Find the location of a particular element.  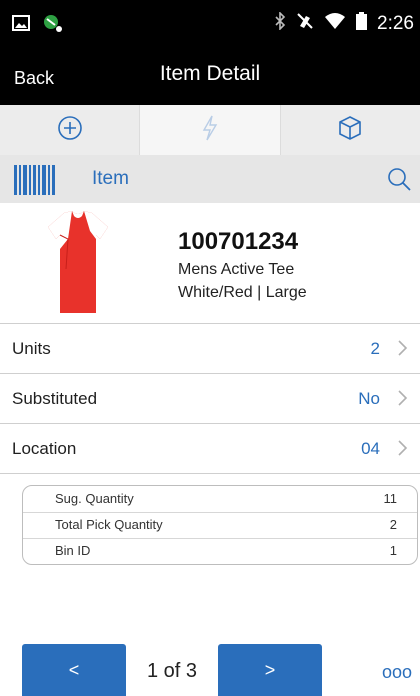

page-indicator: 1 of 3 is located at coordinates (172, 671).